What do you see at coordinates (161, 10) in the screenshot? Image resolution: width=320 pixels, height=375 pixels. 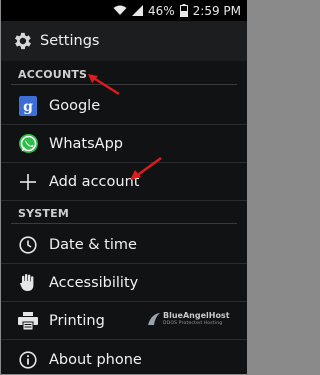 I see `battery-percent: 46%` at bounding box center [161, 10].